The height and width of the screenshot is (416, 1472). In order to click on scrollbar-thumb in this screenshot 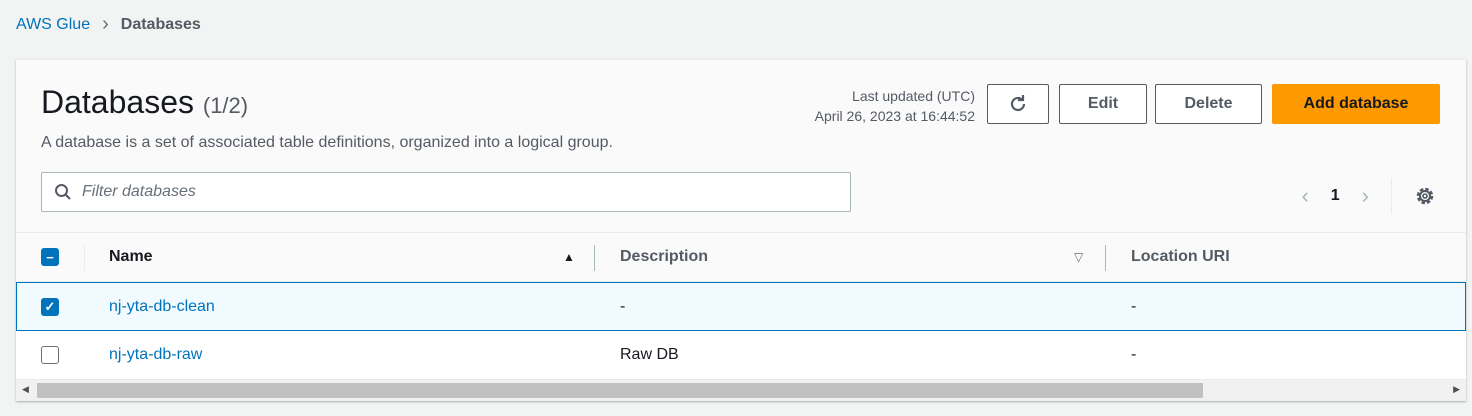, I will do `click(620, 390)`.